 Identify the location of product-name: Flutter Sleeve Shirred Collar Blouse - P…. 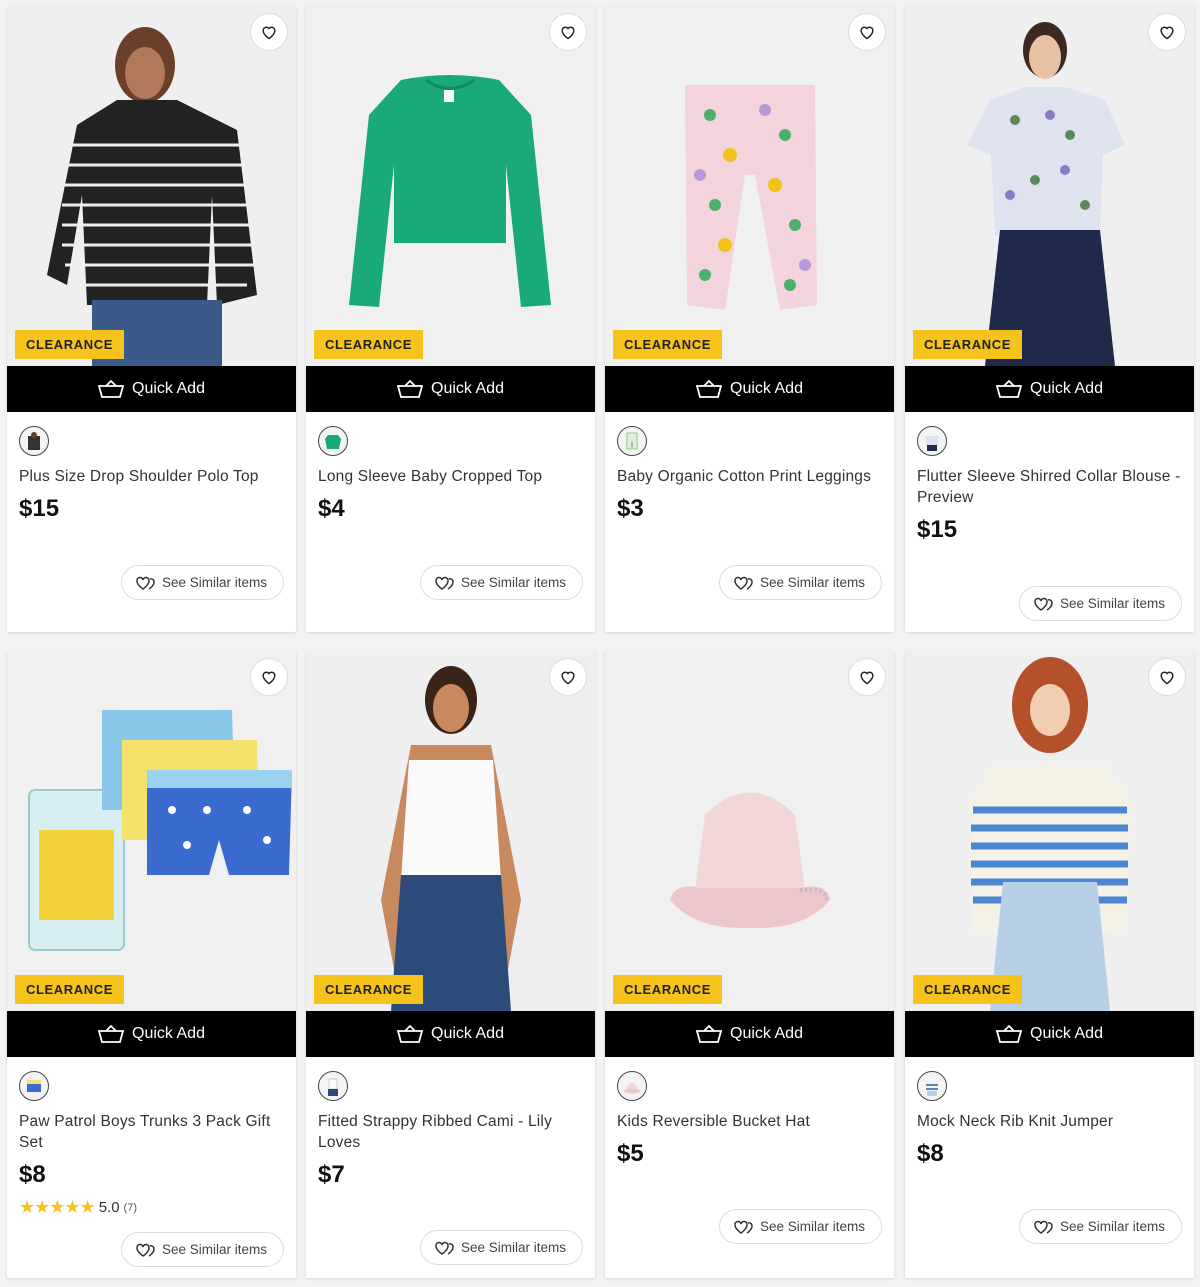
(1049, 487).